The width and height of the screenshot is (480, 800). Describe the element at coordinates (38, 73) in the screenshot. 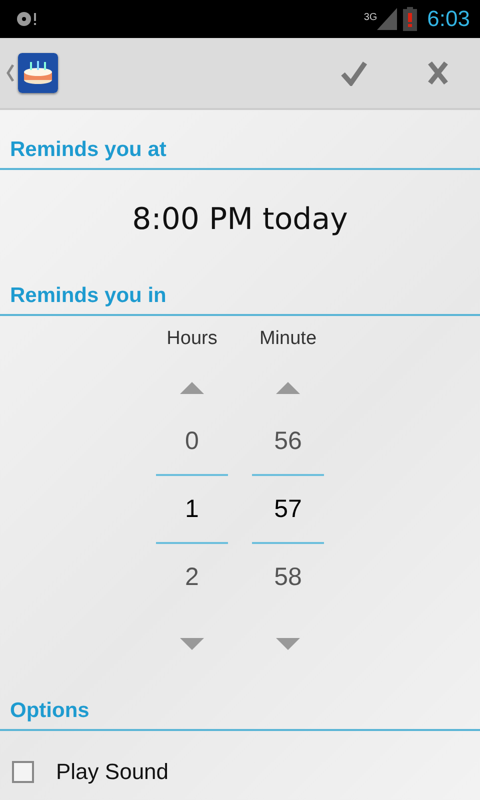

I see `cake-icon` at that location.